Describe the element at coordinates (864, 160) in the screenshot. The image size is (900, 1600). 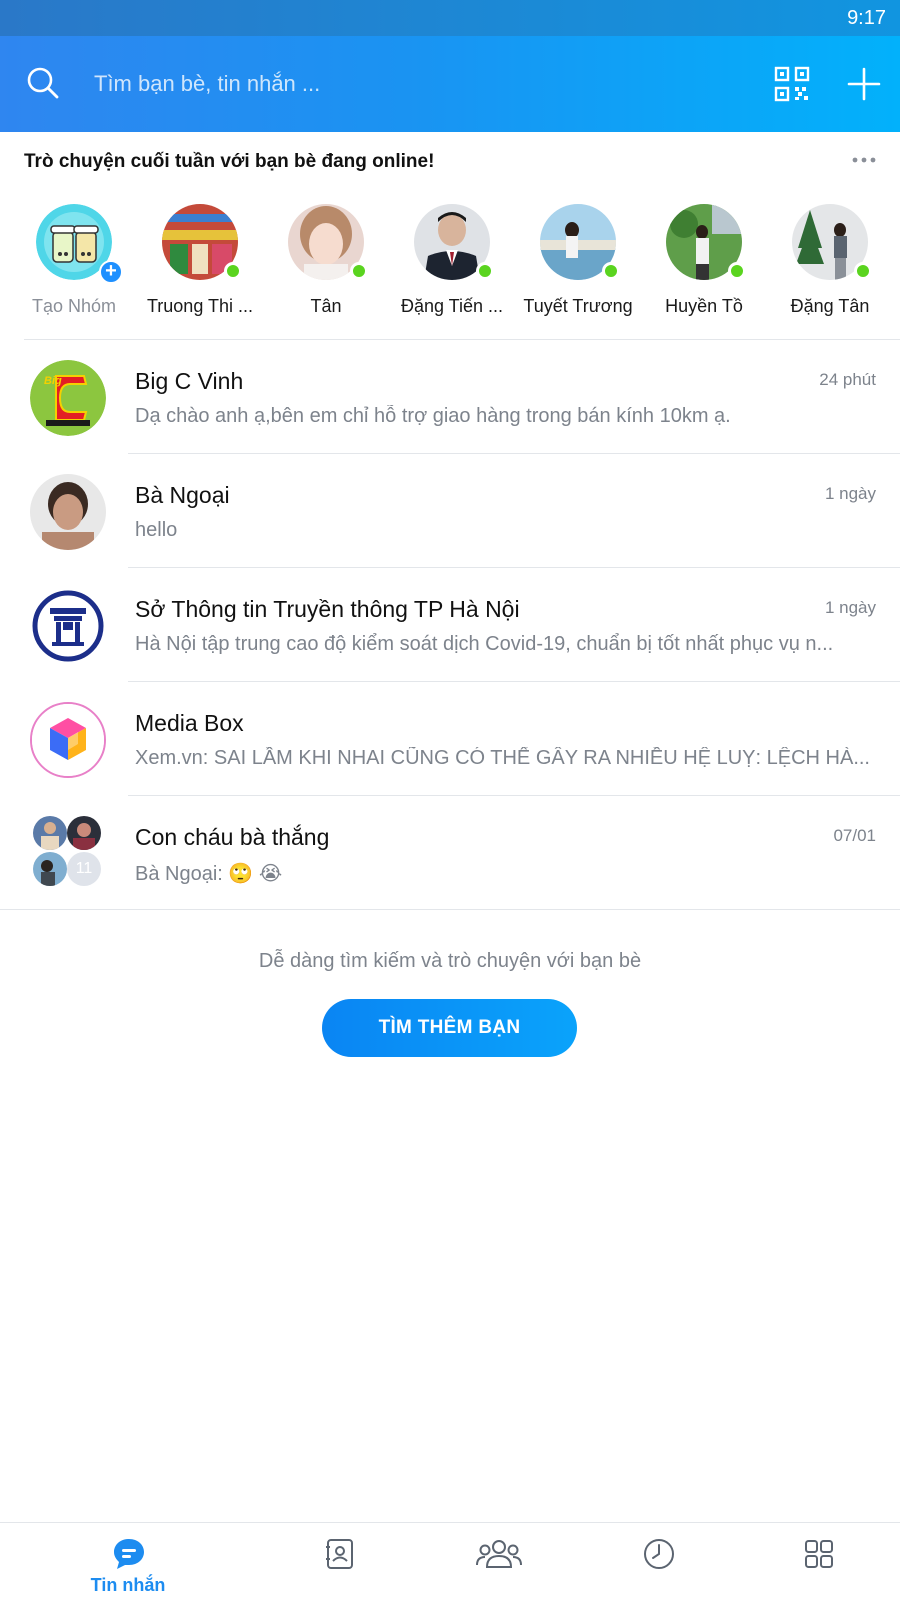
I see `more-options-icon` at that location.